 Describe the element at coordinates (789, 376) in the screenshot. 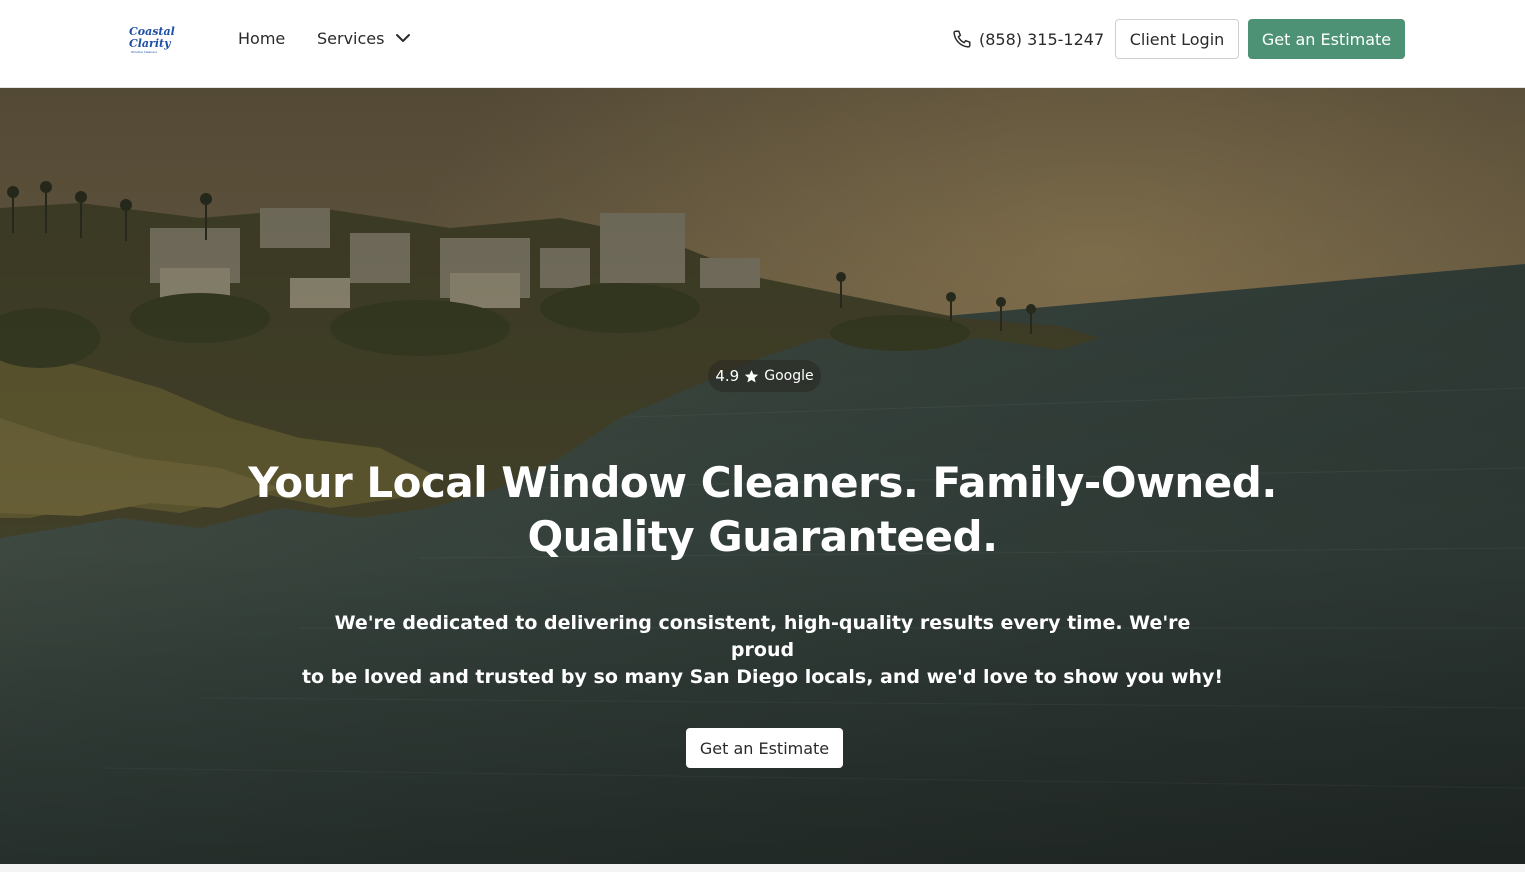

I see `rating-source: Google` at that location.